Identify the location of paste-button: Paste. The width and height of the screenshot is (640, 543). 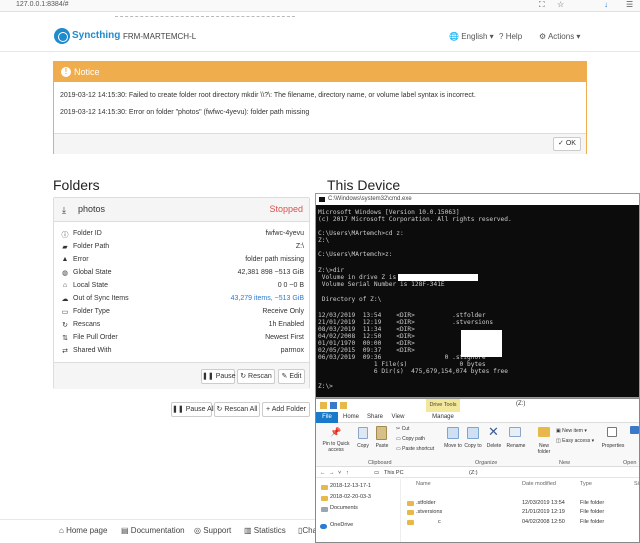
(382, 446).